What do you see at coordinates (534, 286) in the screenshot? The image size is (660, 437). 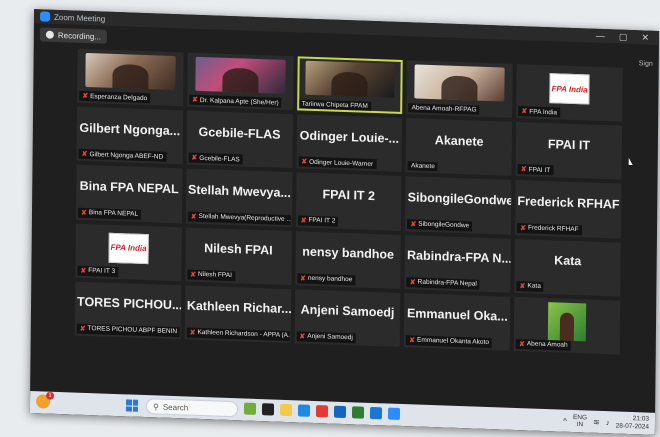 I see `participant-name: Kata` at bounding box center [534, 286].